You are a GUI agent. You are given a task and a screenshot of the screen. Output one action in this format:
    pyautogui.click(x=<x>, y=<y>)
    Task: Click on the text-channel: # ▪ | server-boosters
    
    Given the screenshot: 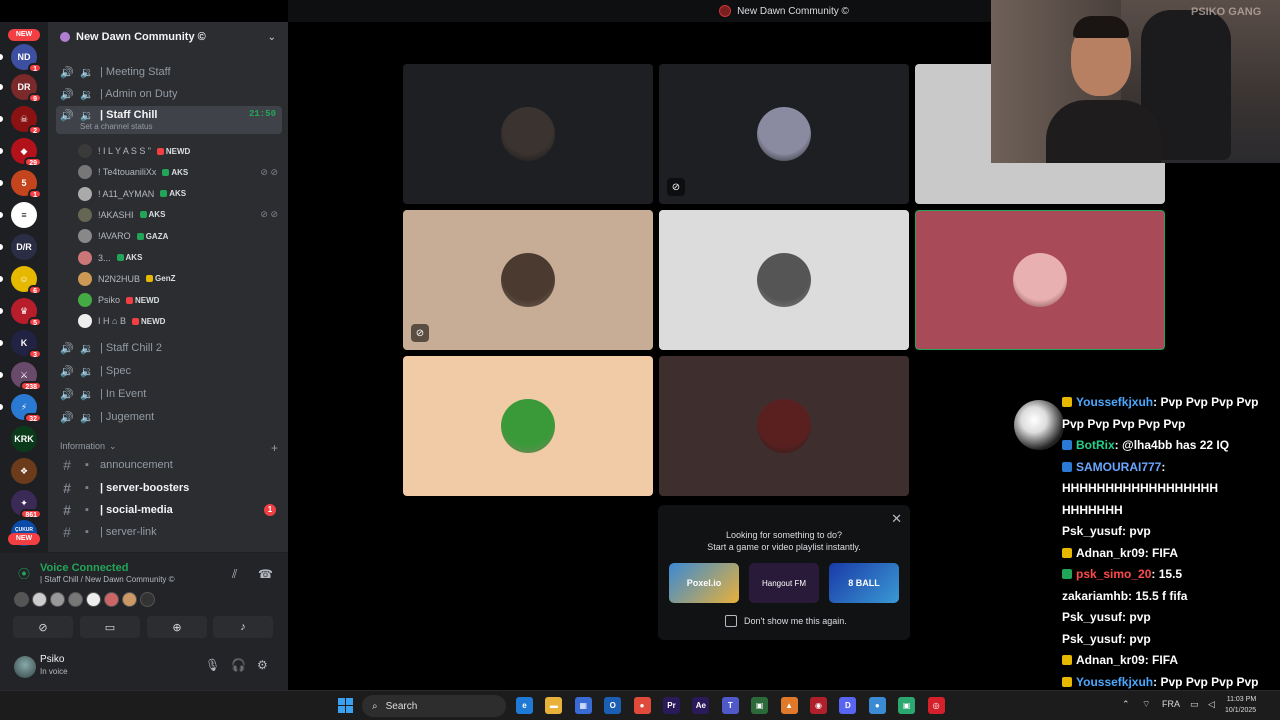 What is the action you would take?
    pyautogui.click(x=169, y=488)
    